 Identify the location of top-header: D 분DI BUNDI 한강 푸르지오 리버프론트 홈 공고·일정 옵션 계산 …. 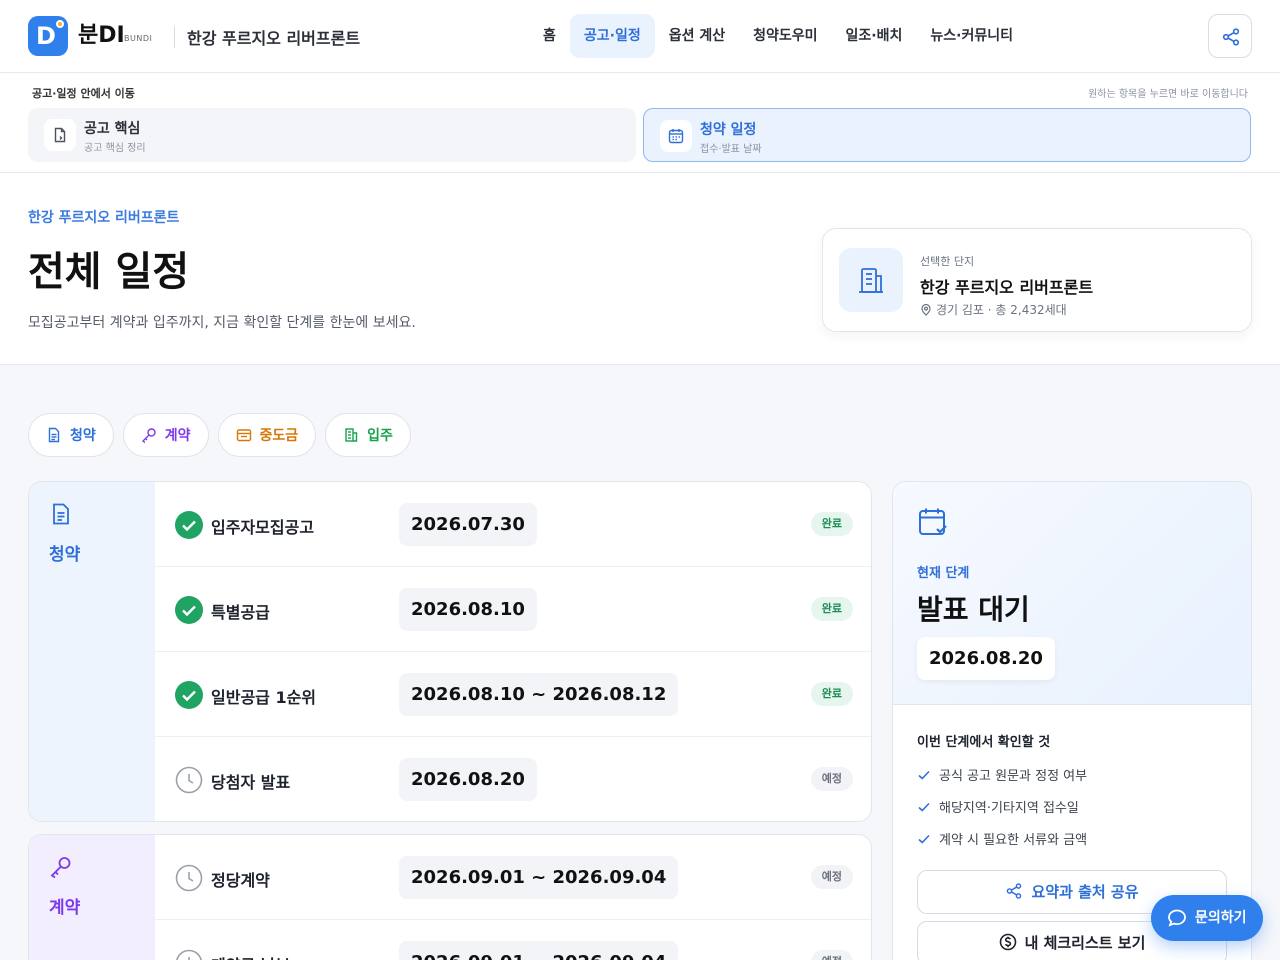
(640, 36).